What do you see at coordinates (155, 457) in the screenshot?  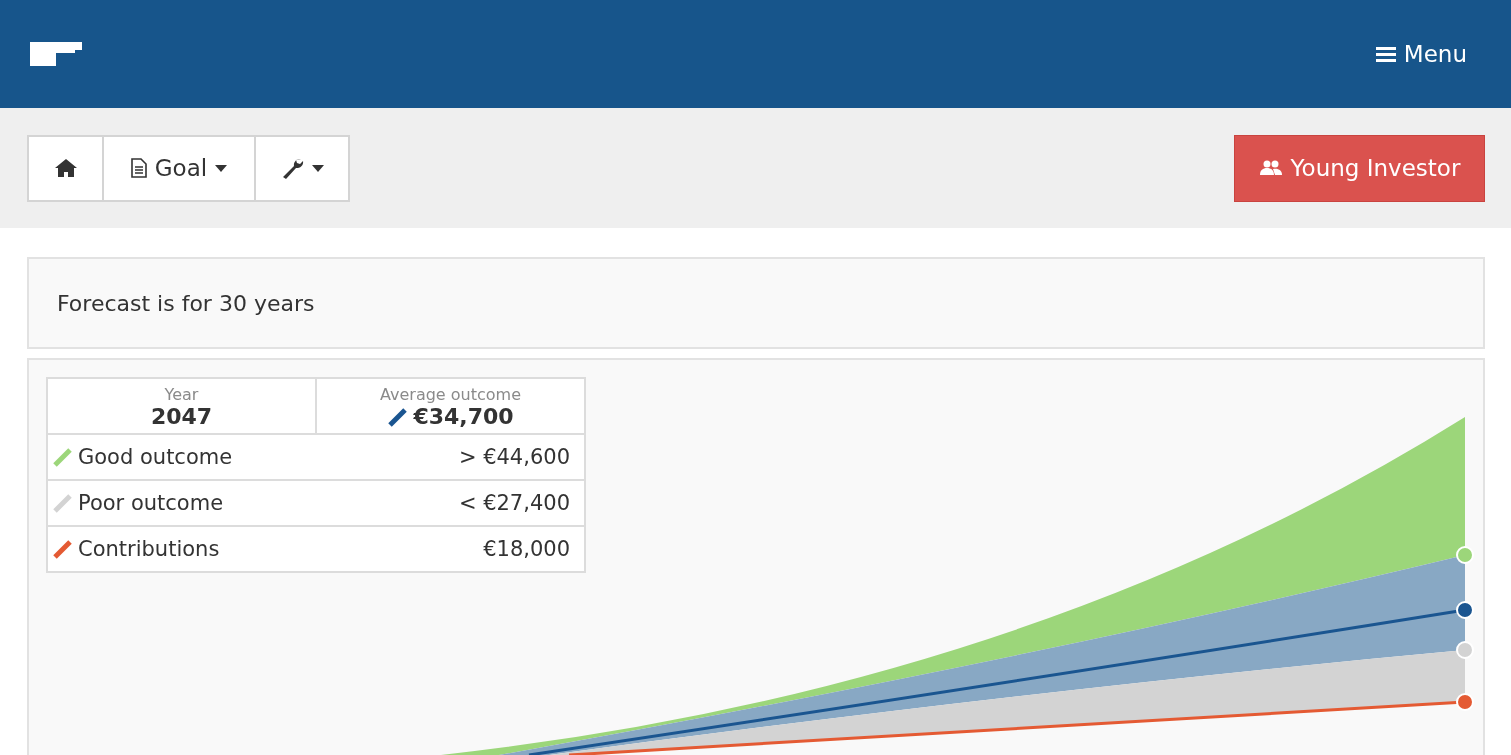 I see `legend-label: Good outcome` at bounding box center [155, 457].